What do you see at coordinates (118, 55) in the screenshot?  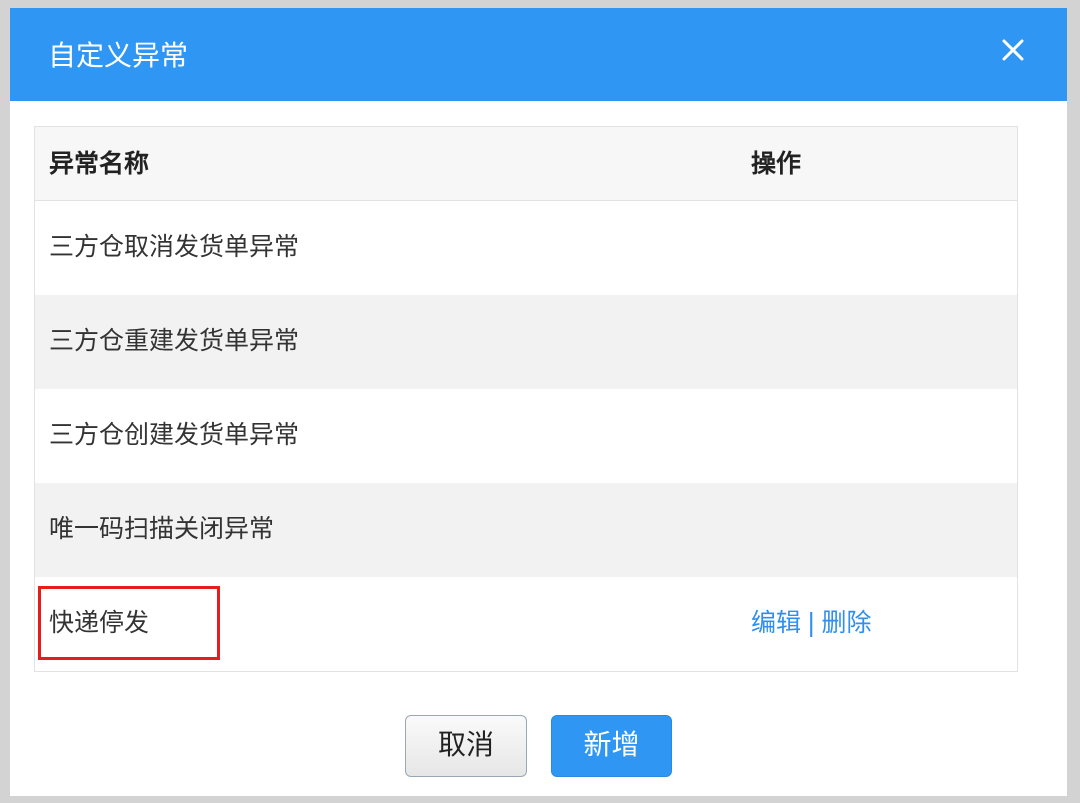 I see `dialog-title: 自定义异常` at bounding box center [118, 55].